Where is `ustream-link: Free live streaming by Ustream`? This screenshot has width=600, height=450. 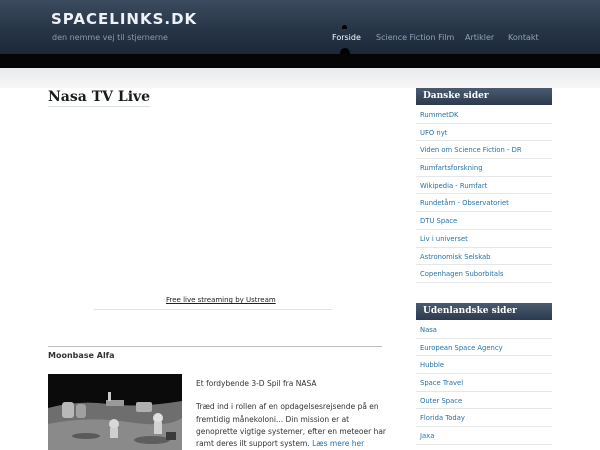
ustream-link: Free live streaming by Ustream is located at coordinates (221, 300).